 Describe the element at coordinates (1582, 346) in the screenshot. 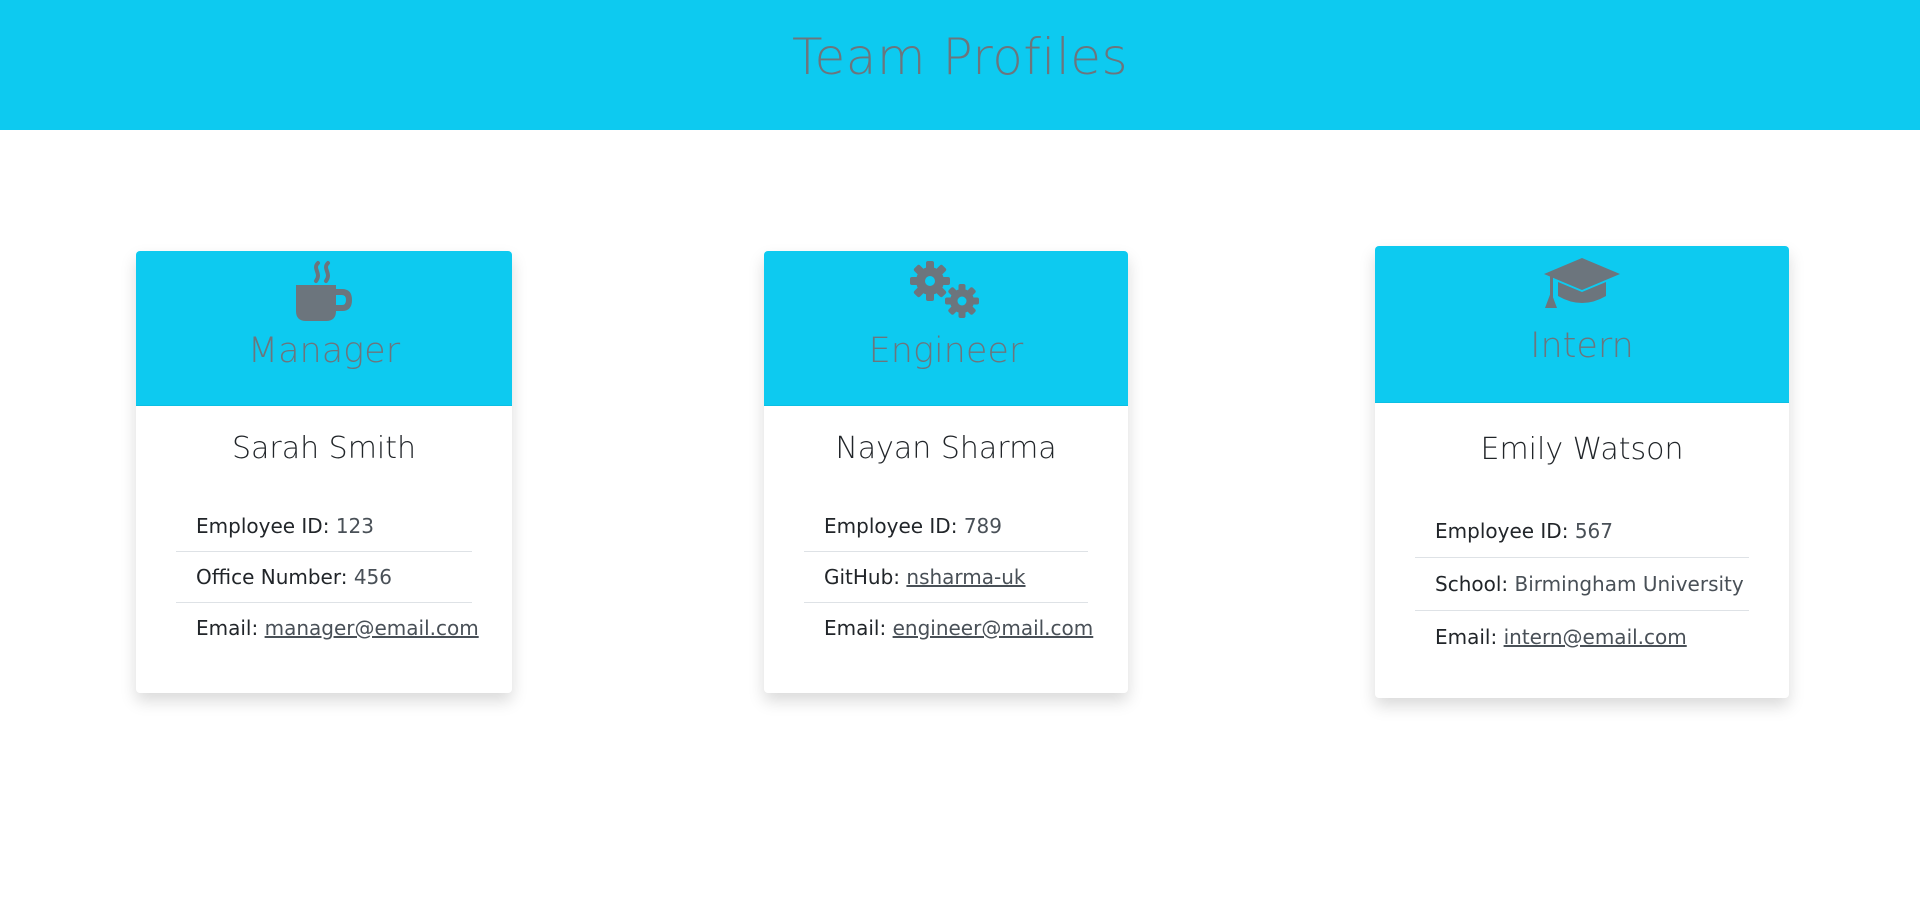

I see `card-role: Intern` at that location.